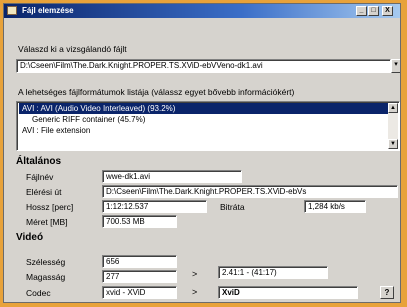  What do you see at coordinates (139, 276) in the screenshot?
I see `height-field: 277` at bounding box center [139, 276].